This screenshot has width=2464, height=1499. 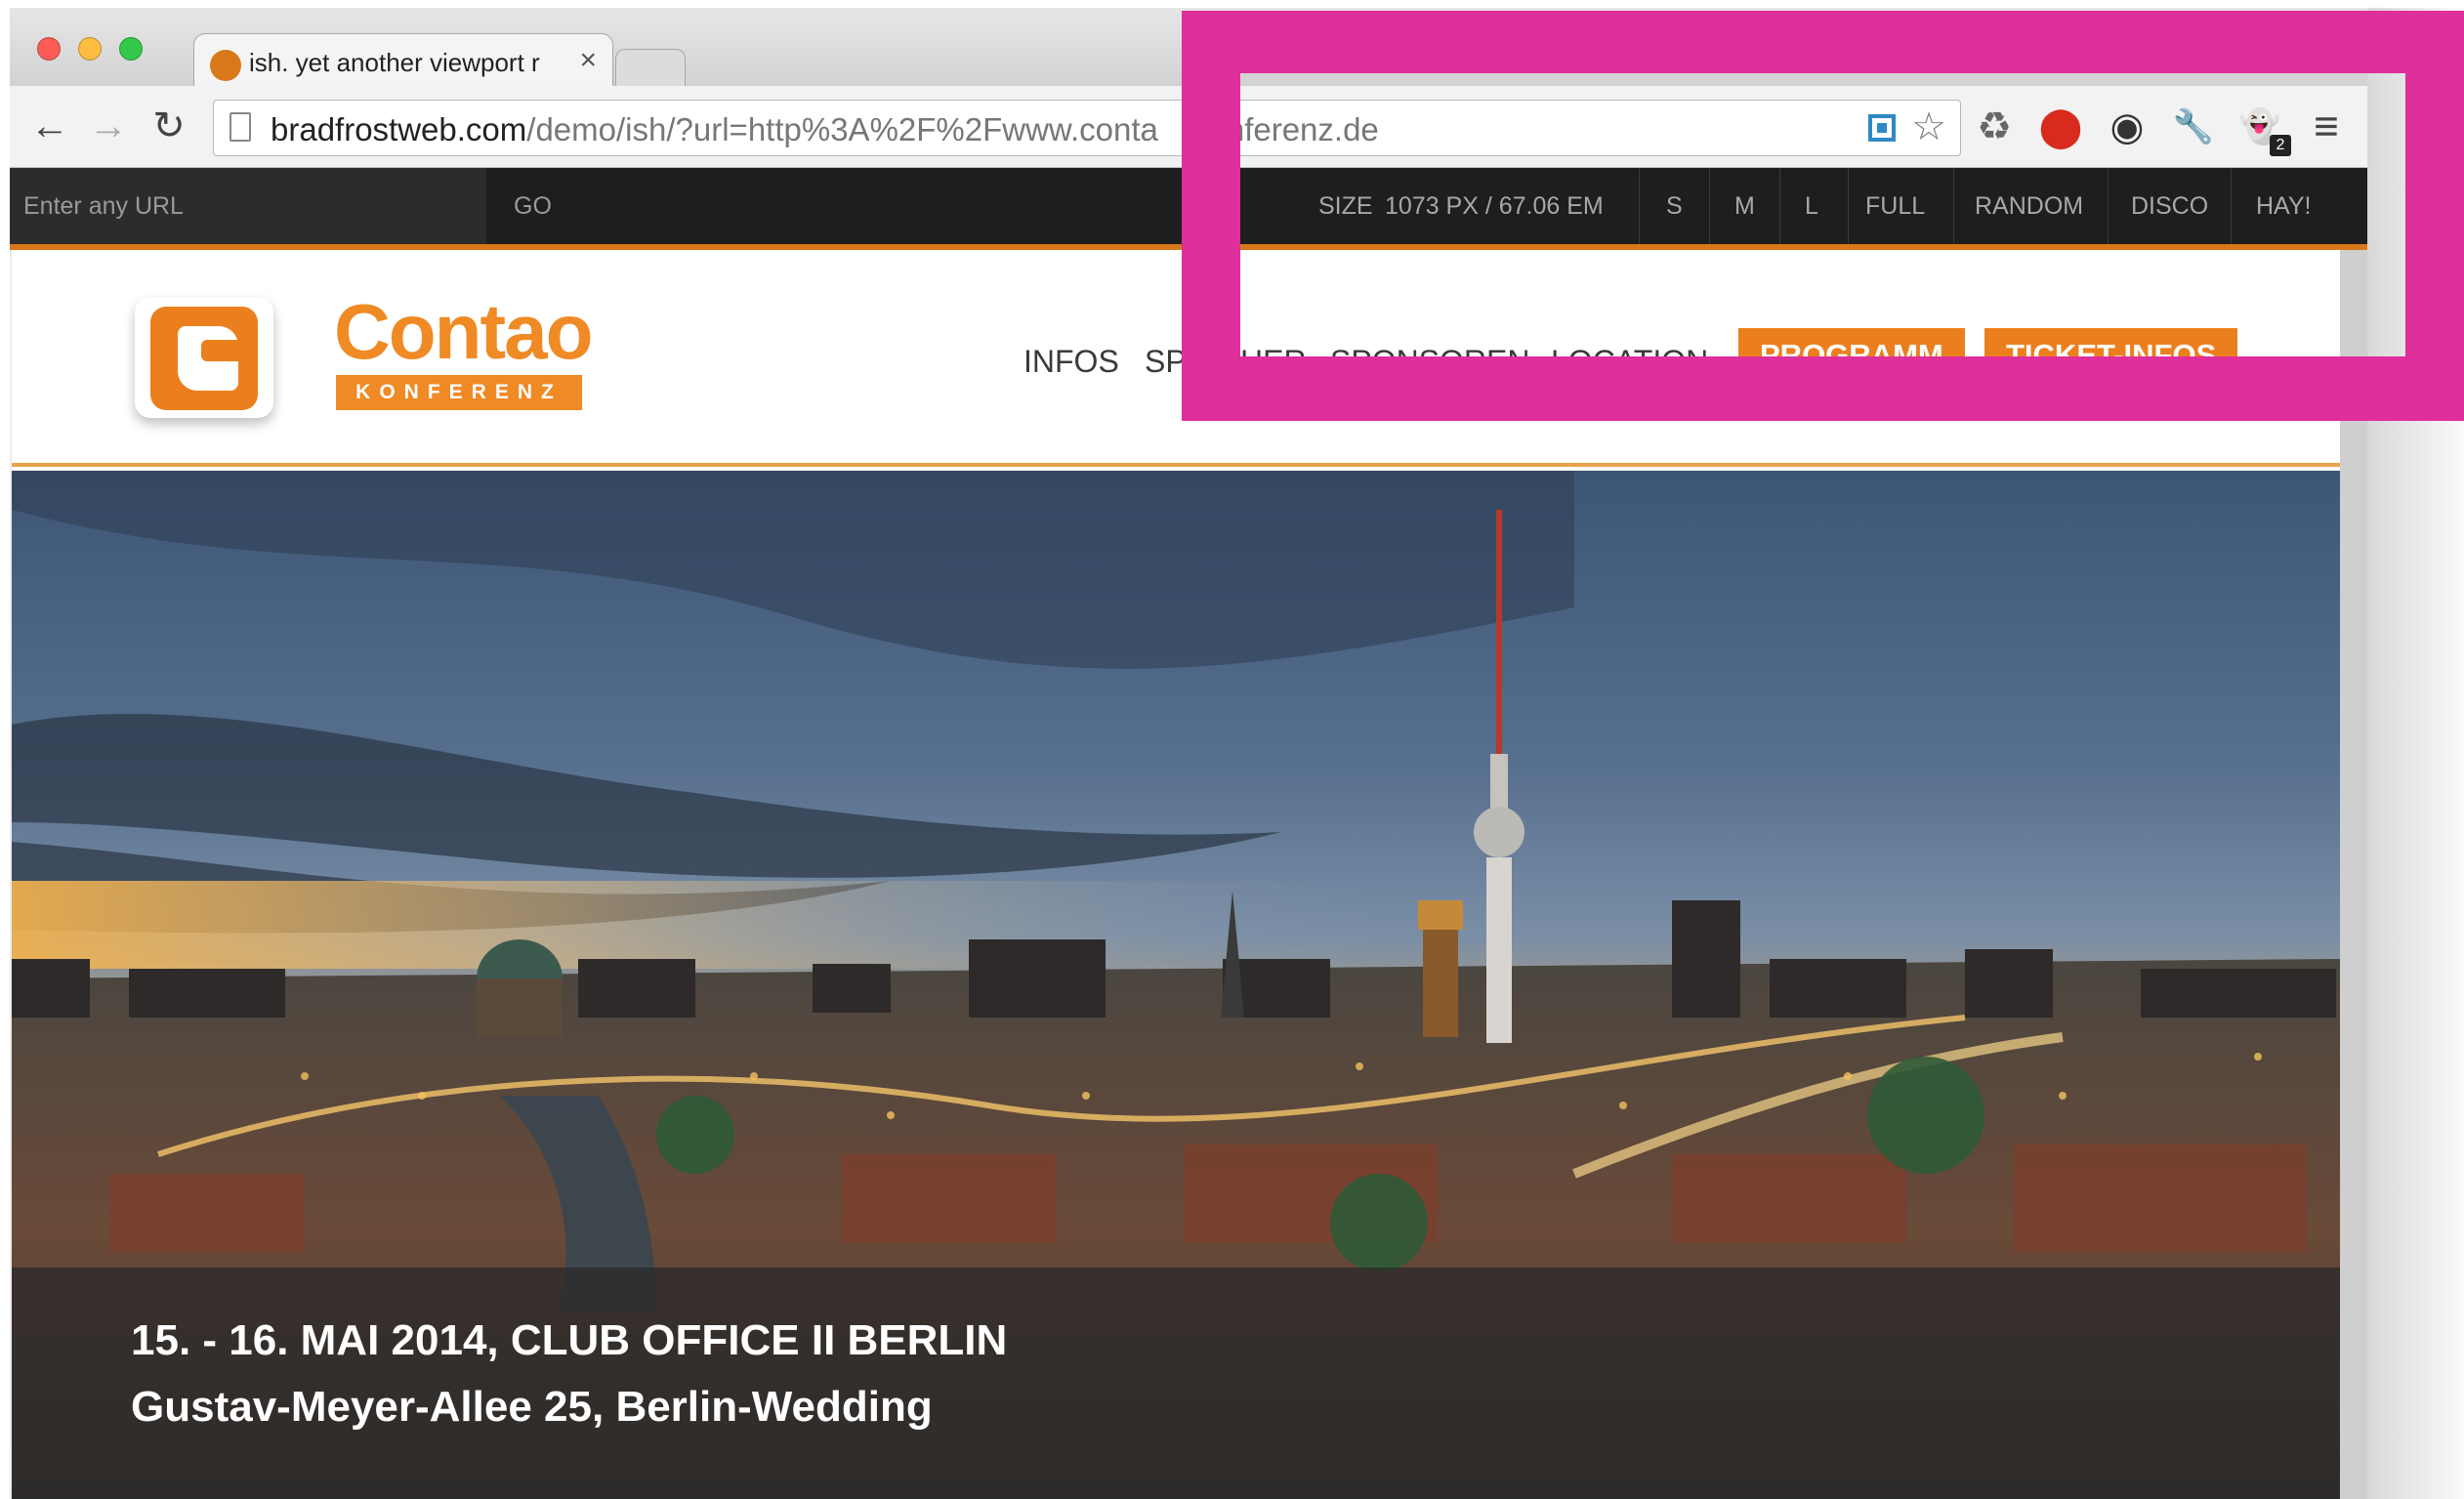 I want to click on ish-url-input: Enter any URL, so click(x=248, y=206).